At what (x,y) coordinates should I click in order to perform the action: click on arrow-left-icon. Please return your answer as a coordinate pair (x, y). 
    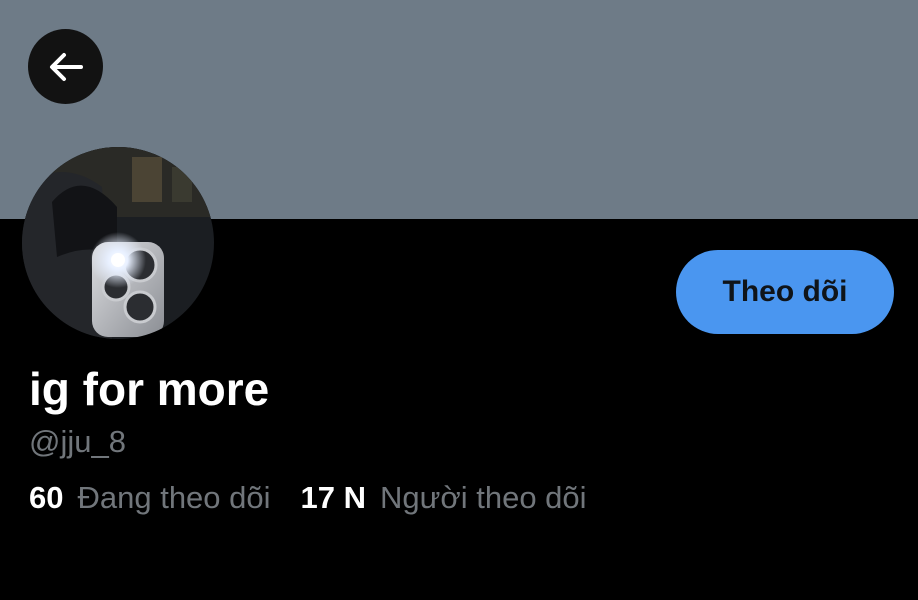
    Looking at the image, I should click on (66, 66).